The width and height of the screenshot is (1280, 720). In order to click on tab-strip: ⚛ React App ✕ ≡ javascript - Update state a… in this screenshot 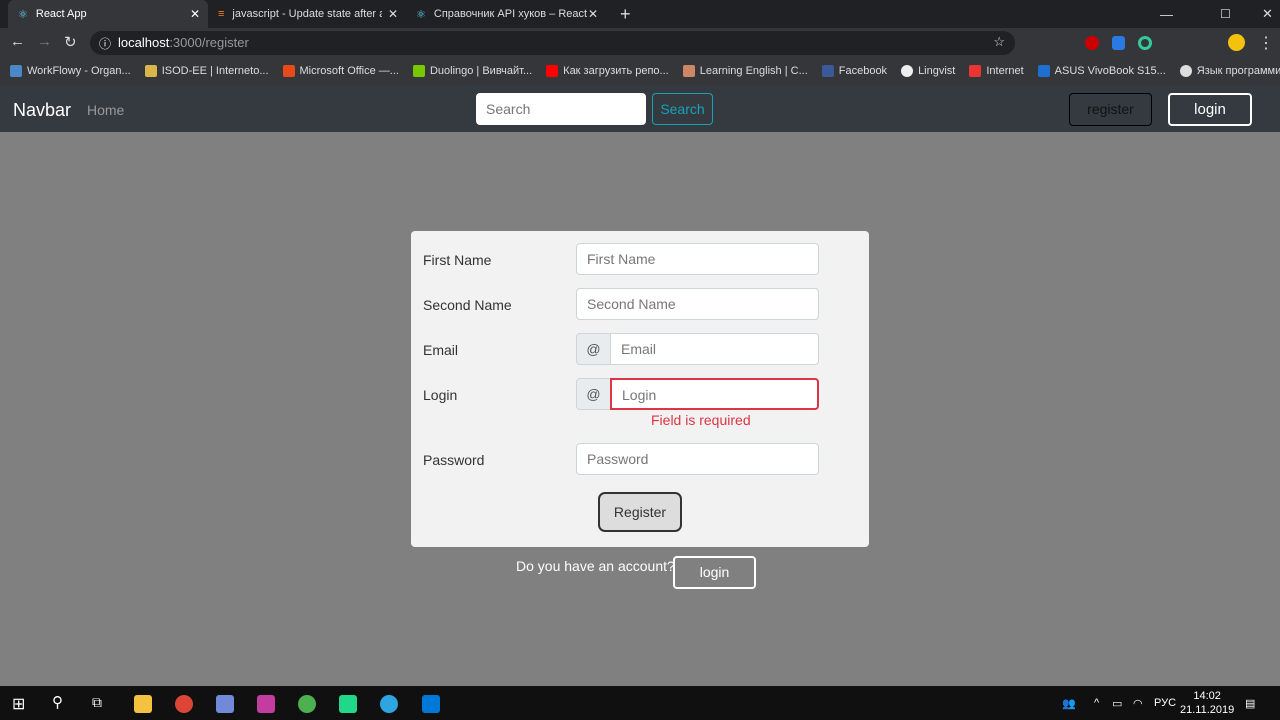, I will do `click(640, 14)`.